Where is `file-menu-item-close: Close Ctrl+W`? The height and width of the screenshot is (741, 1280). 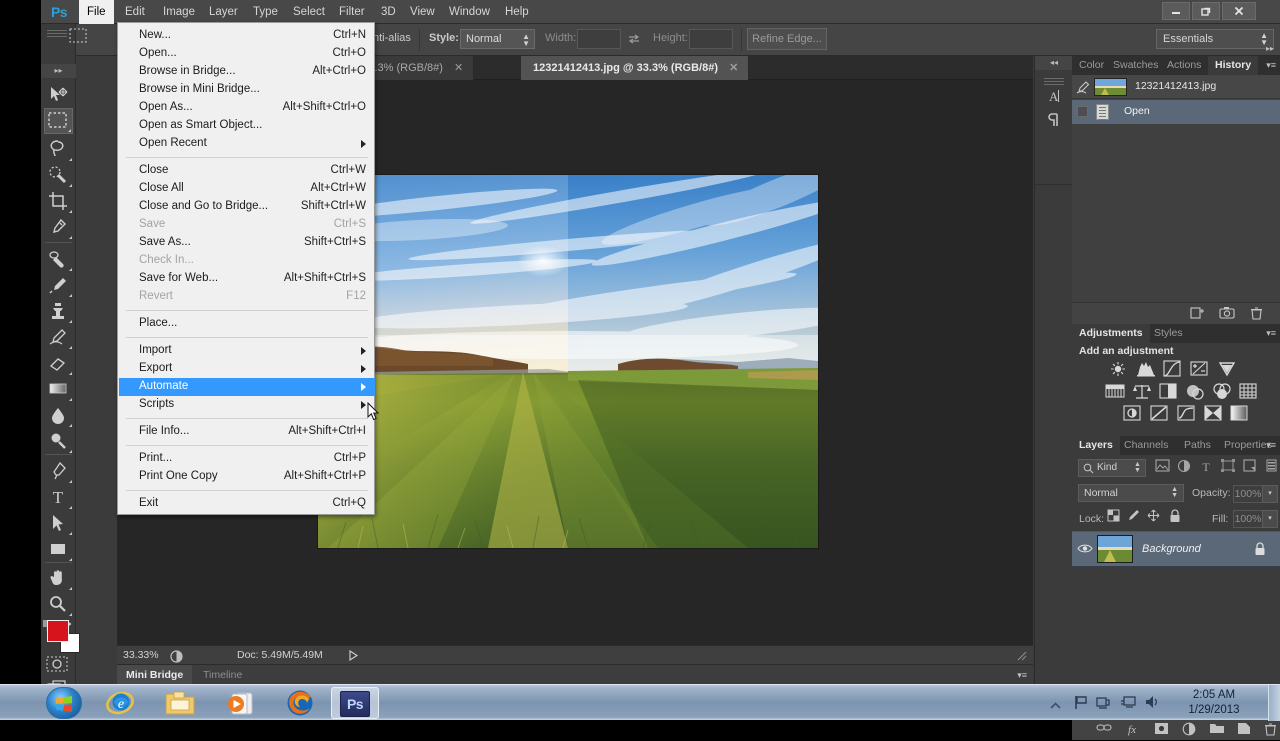 file-menu-item-close: Close Ctrl+W is located at coordinates (247, 171).